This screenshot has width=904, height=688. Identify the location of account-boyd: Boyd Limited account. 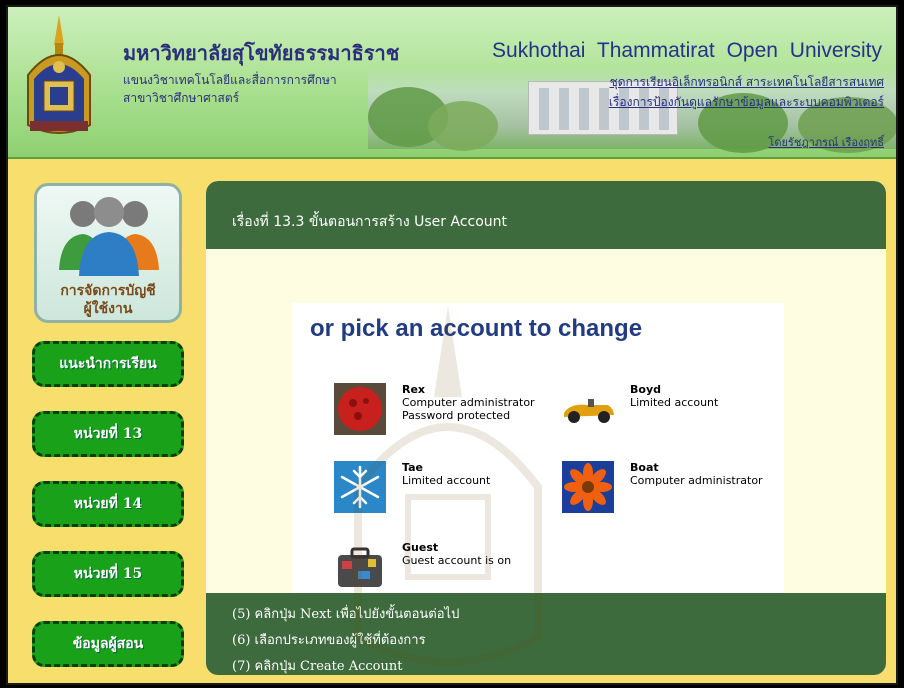
(667, 411).